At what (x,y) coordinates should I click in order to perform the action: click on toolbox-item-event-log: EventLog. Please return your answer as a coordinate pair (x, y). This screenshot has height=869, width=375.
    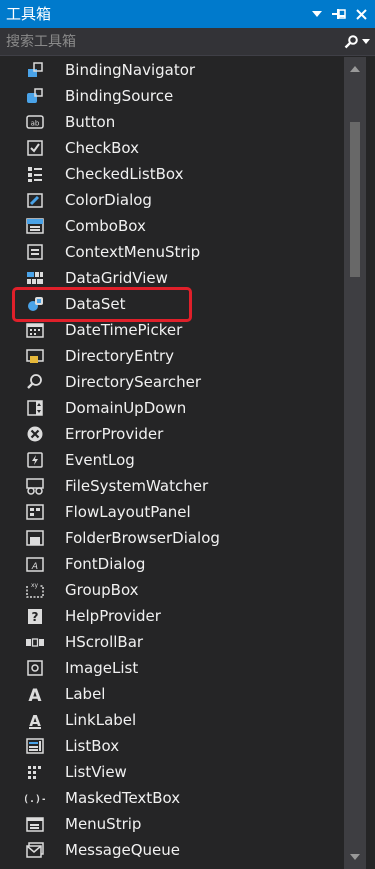
    Looking at the image, I should click on (170, 460).